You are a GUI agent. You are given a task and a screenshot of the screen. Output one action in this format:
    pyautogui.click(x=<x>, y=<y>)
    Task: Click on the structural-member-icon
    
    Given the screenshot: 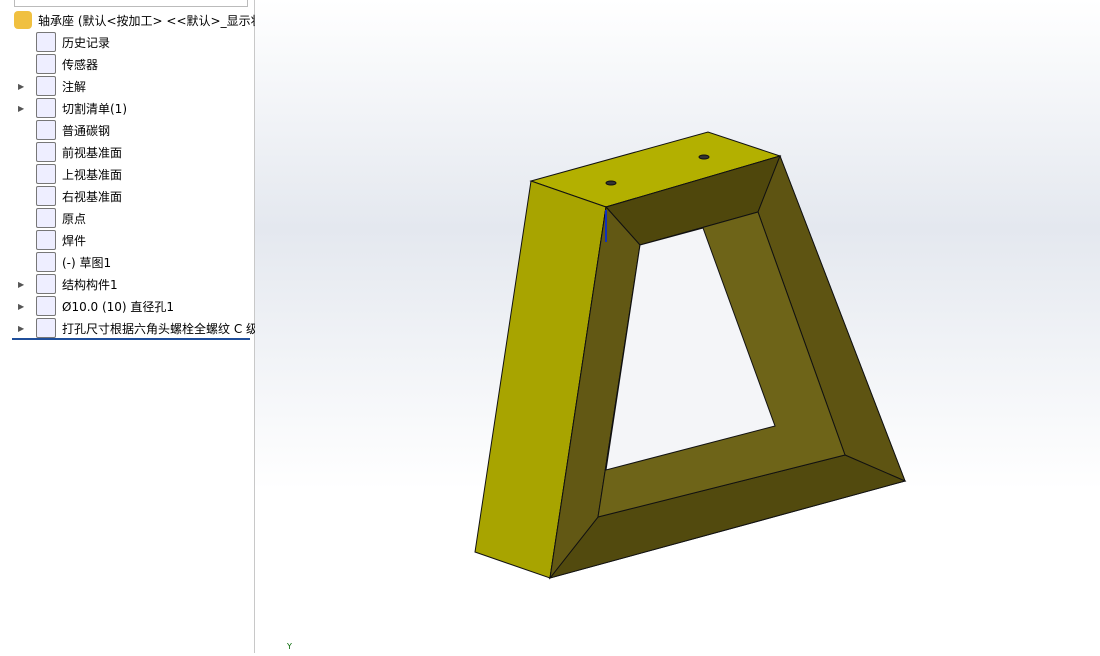 What is the action you would take?
    pyautogui.click(x=46, y=284)
    